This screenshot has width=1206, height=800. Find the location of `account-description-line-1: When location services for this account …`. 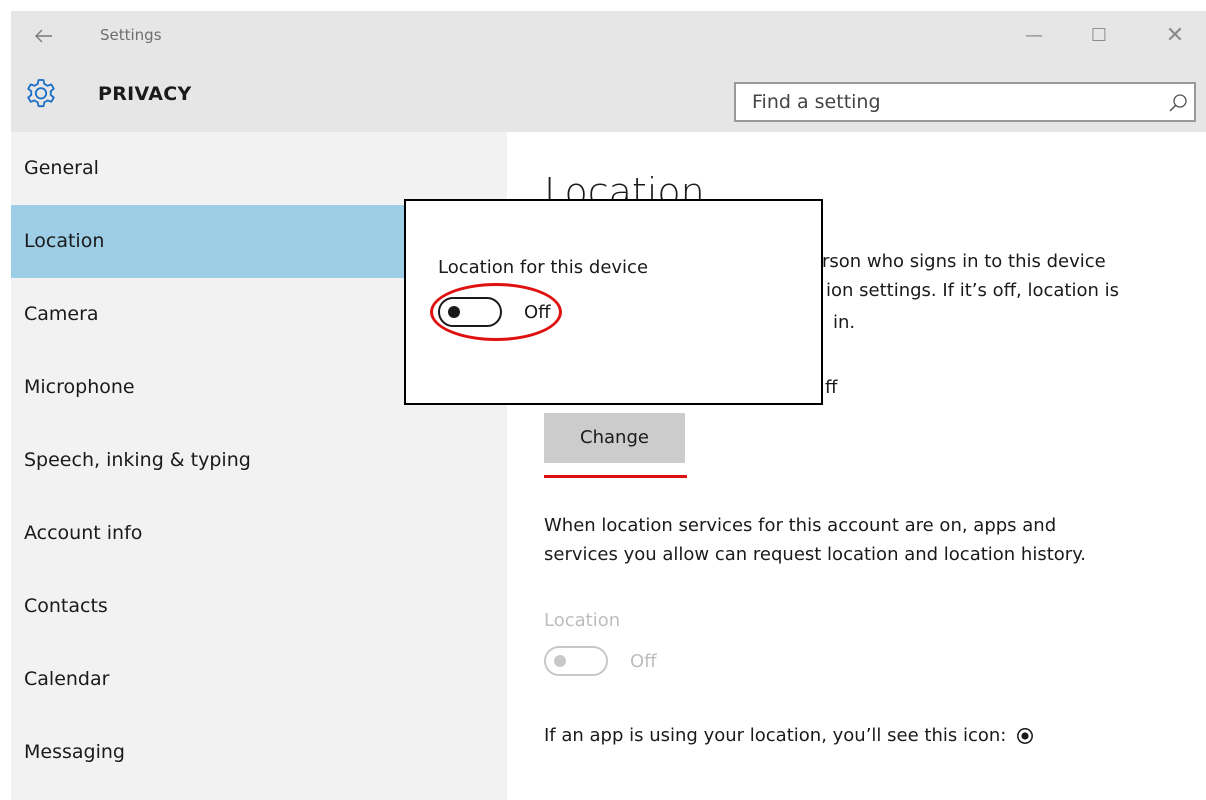

account-description-line-1: When location services for this account … is located at coordinates (800, 525).